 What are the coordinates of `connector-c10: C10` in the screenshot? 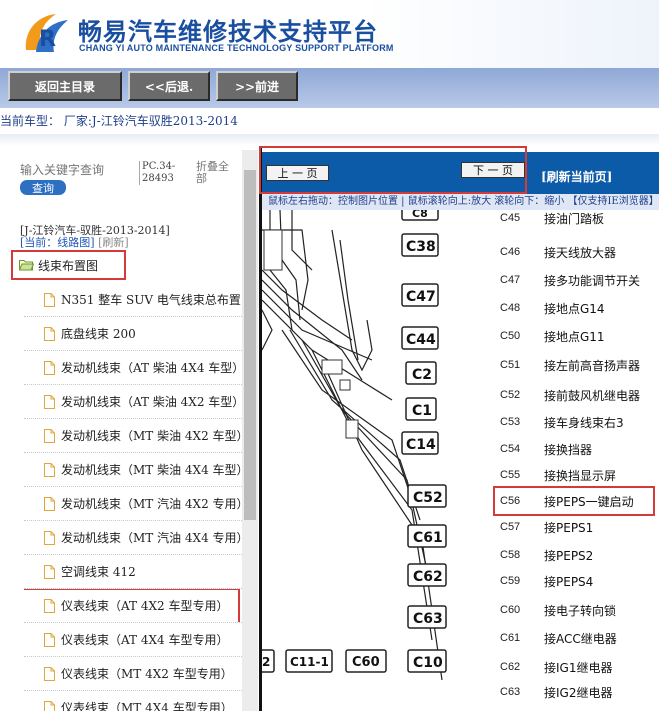 It's located at (427, 661).